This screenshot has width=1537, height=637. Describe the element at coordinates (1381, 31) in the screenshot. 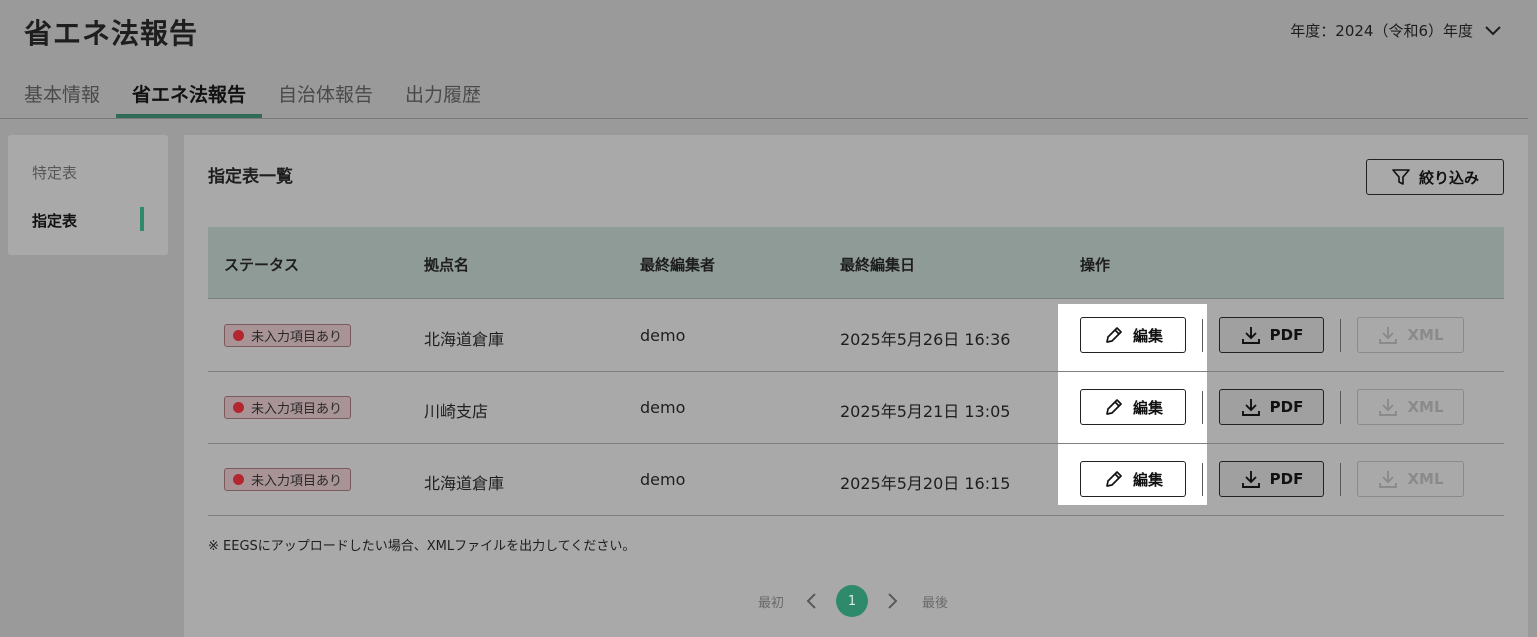

I see `year-label: 年度：2024（令和6）年度` at that location.